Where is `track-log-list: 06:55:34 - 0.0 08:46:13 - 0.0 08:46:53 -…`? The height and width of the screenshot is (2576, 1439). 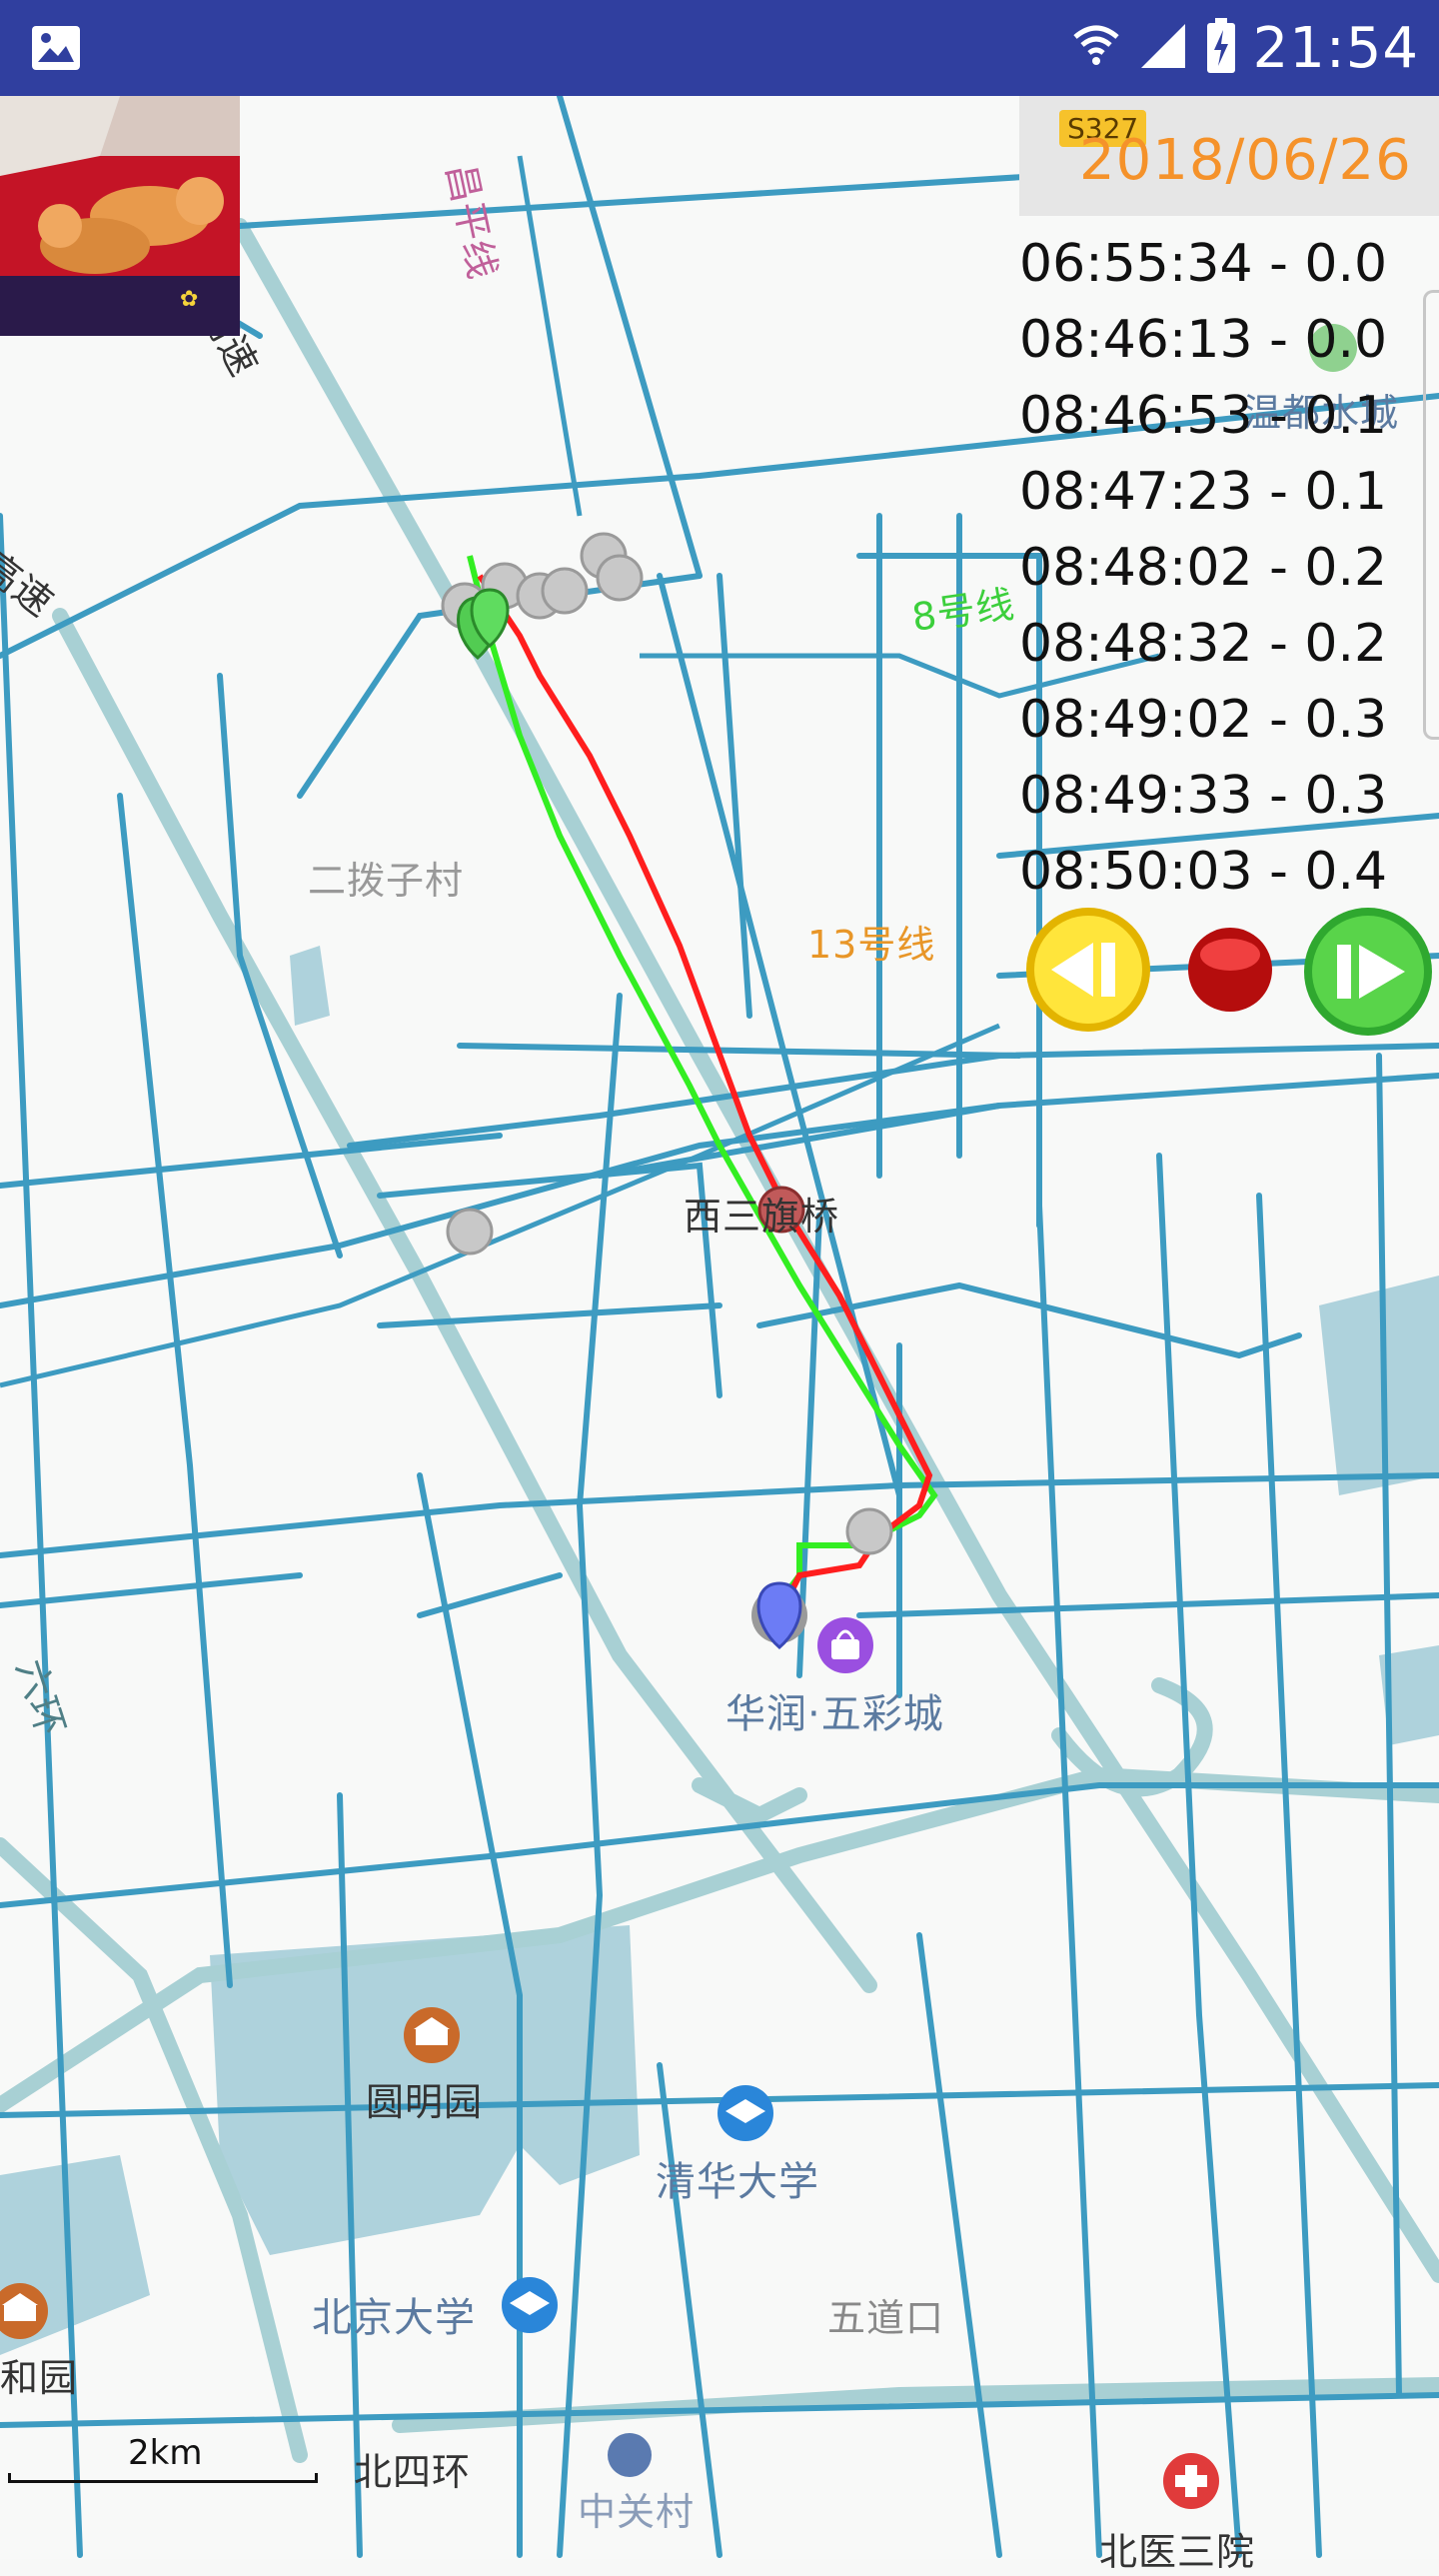
track-log-list: 06:55:34 - 0.0 08:46:13 - 0.0 08:46:53 -… is located at coordinates (1203, 568).